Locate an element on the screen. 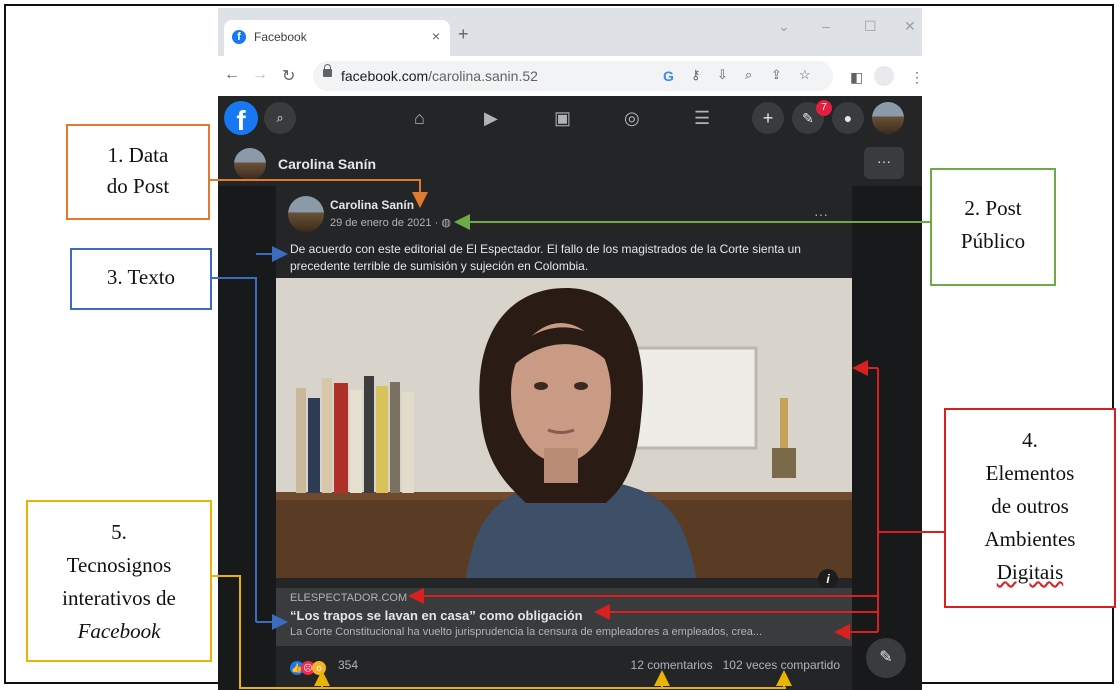 The image size is (1120, 690). annotation-interactive-technosigns: 5. Tecnosignos interativos de Facebook is located at coordinates (119, 581).